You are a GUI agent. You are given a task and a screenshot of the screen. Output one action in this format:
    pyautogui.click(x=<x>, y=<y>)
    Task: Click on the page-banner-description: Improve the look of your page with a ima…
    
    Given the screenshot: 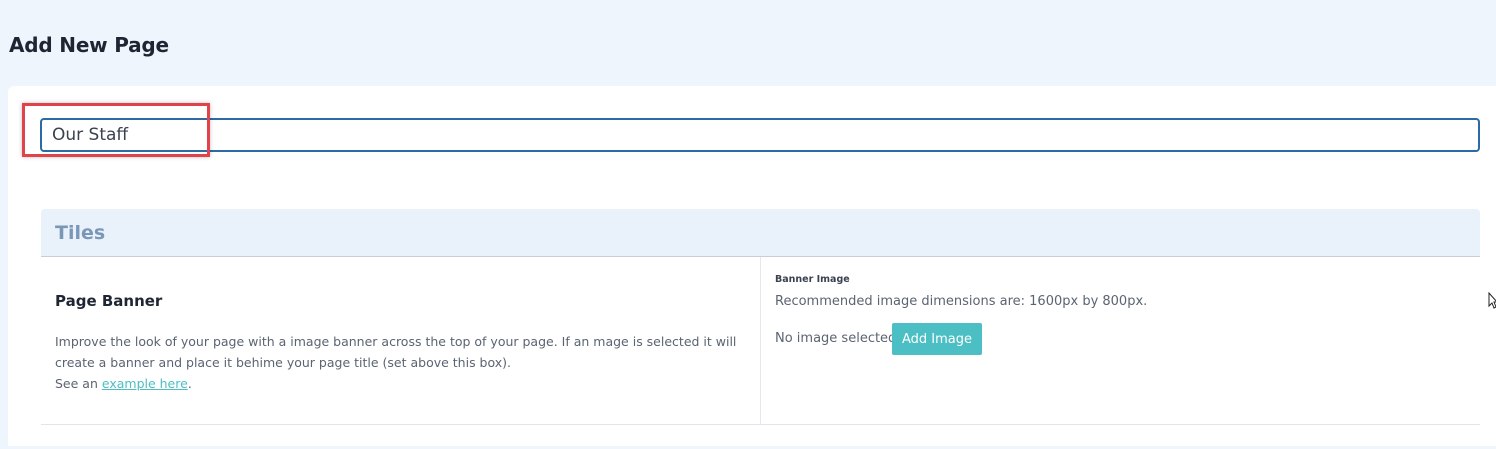 What is the action you would take?
    pyautogui.click(x=405, y=362)
    